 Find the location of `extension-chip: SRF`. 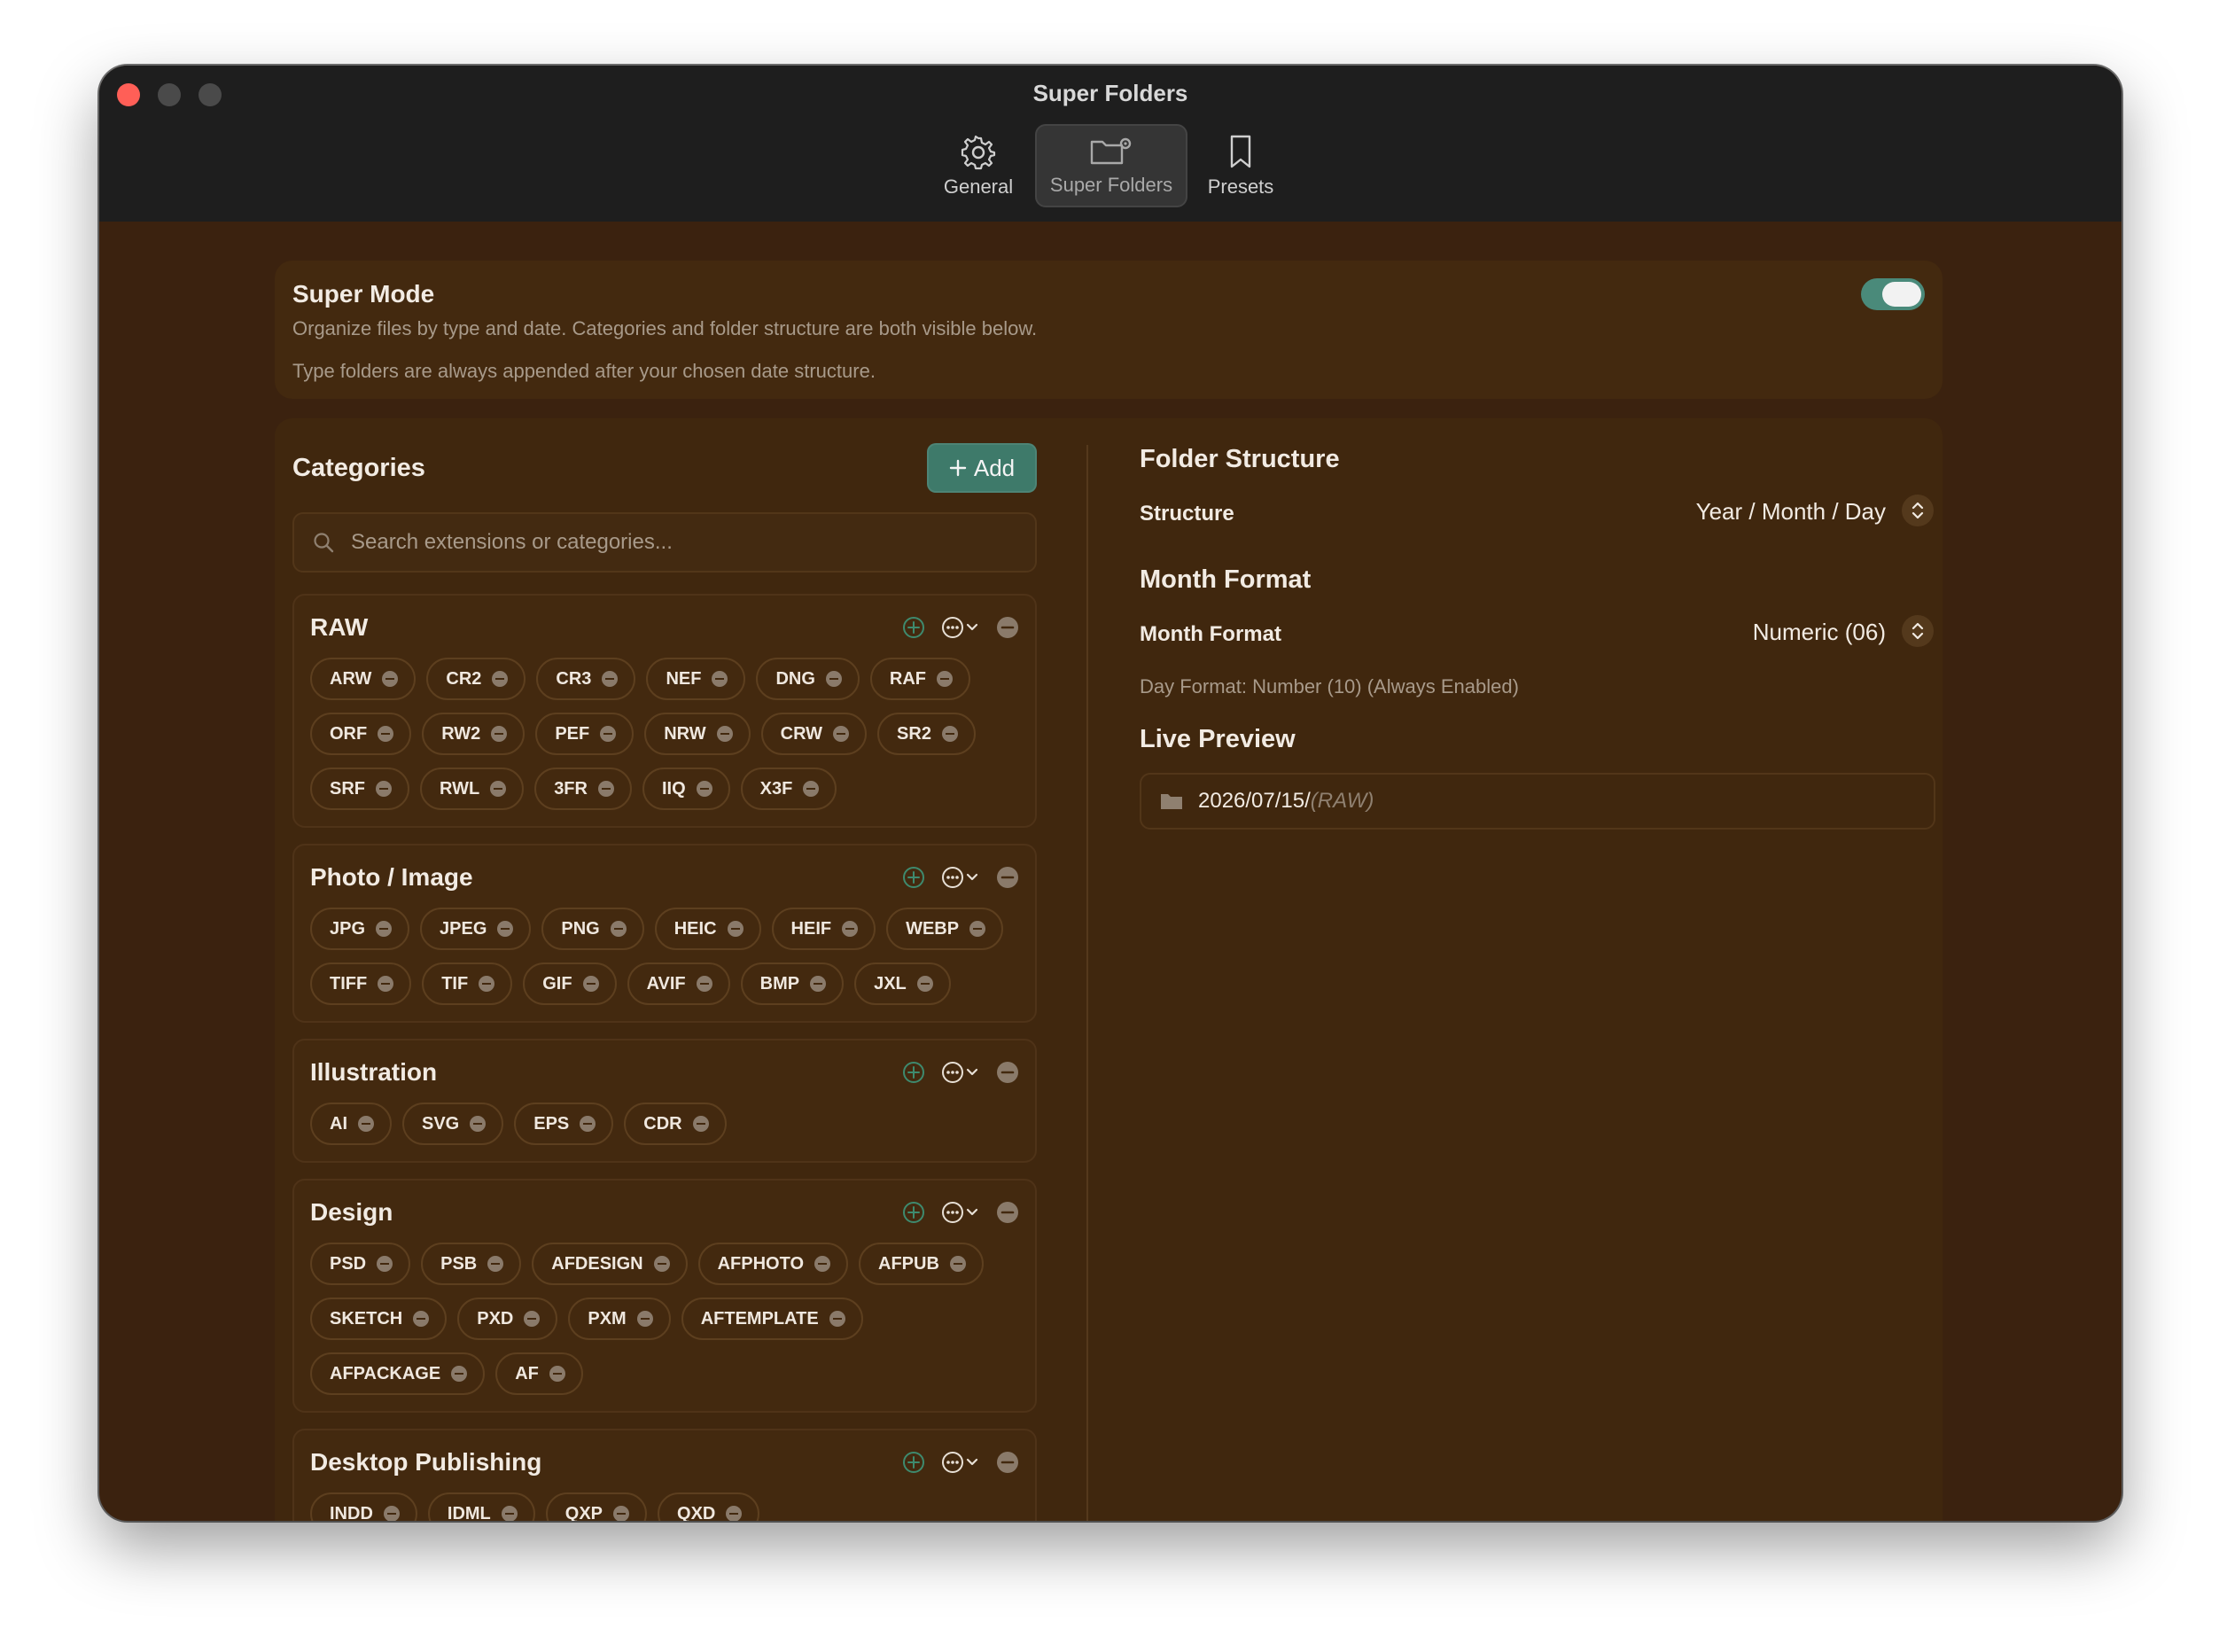

extension-chip: SRF is located at coordinates (359, 789).